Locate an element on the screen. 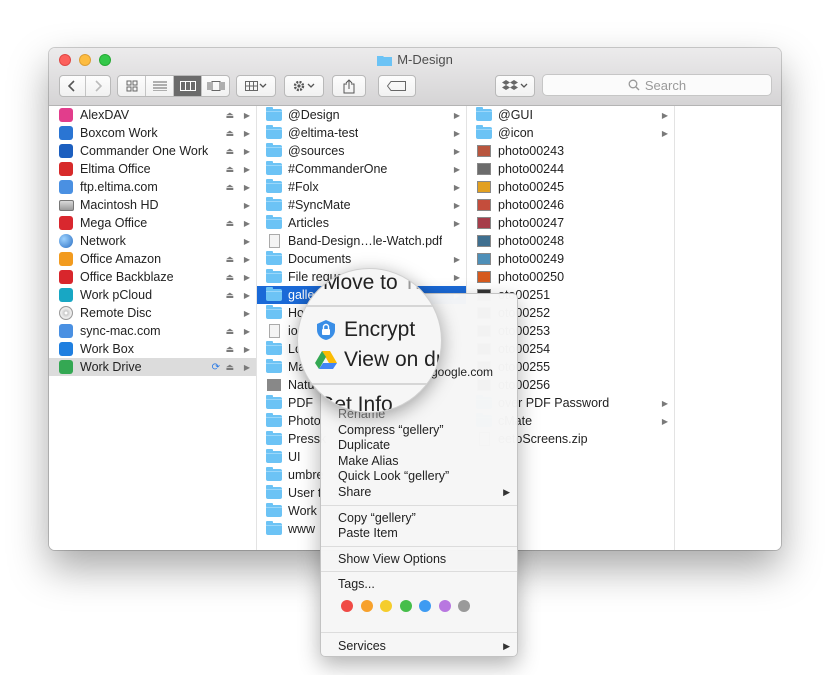 The height and width of the screenshot is (675, 830). list-item: @GUI ▶ is located at coordinates (570, 115).